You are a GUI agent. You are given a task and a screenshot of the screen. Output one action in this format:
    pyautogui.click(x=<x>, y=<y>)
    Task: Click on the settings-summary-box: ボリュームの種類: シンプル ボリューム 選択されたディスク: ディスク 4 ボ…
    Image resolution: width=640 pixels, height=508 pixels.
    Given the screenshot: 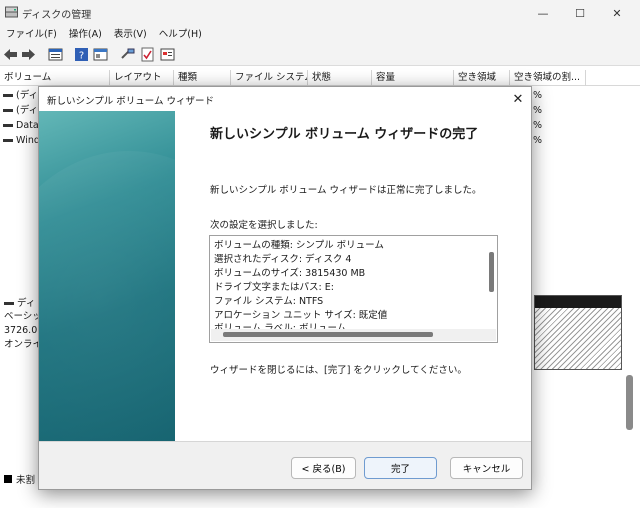 What is the action you would take?
    pyautogui.click(x=353, y=289)
    